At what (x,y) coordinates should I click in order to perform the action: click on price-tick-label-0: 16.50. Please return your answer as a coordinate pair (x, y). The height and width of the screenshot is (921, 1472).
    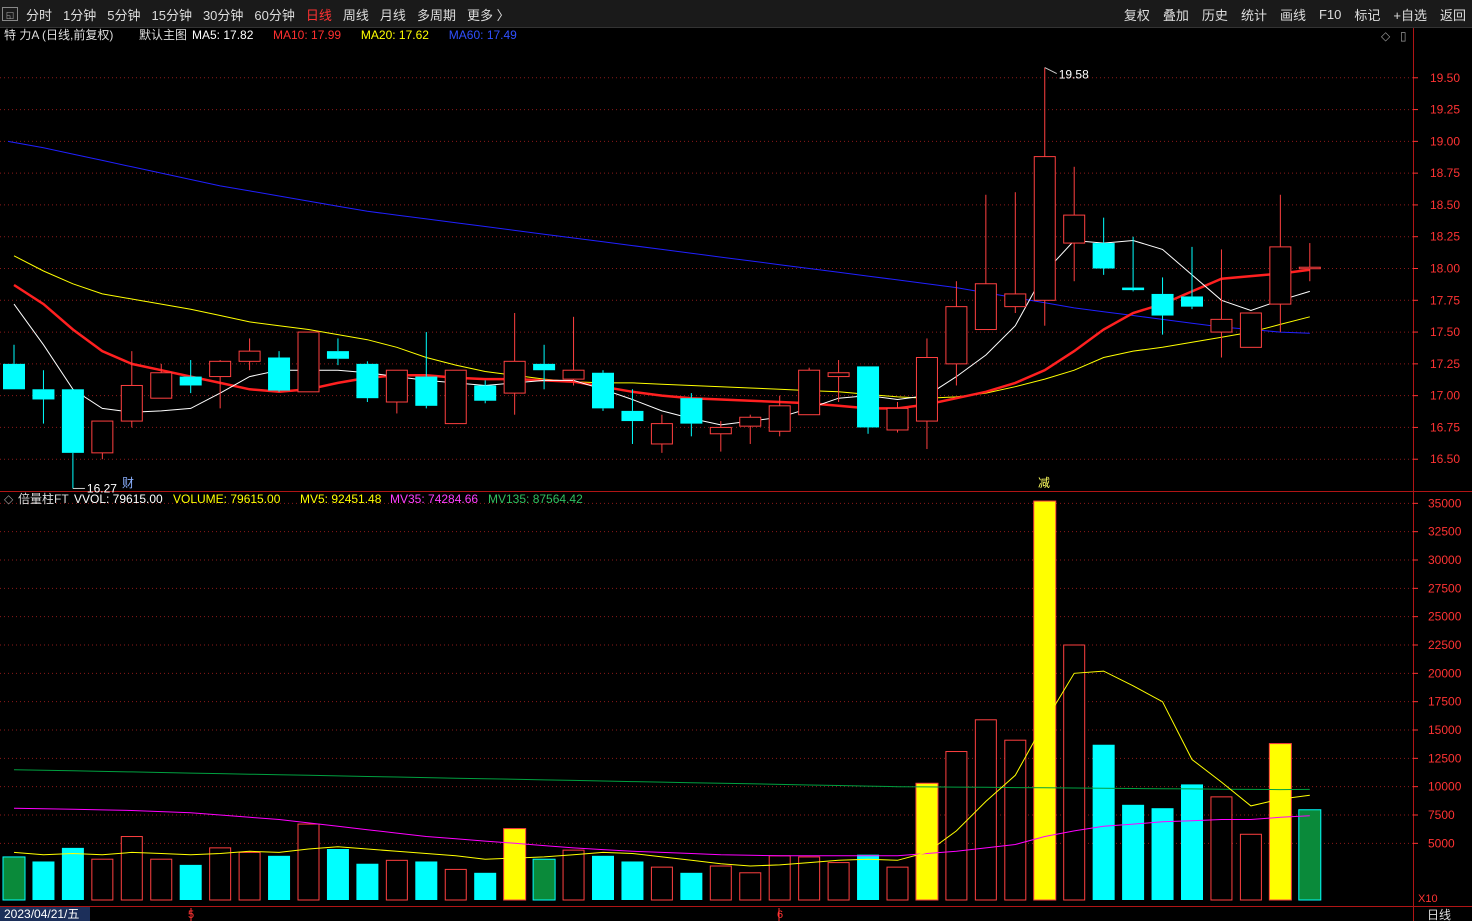
    Looking at the image, I should click on (1445, 459).